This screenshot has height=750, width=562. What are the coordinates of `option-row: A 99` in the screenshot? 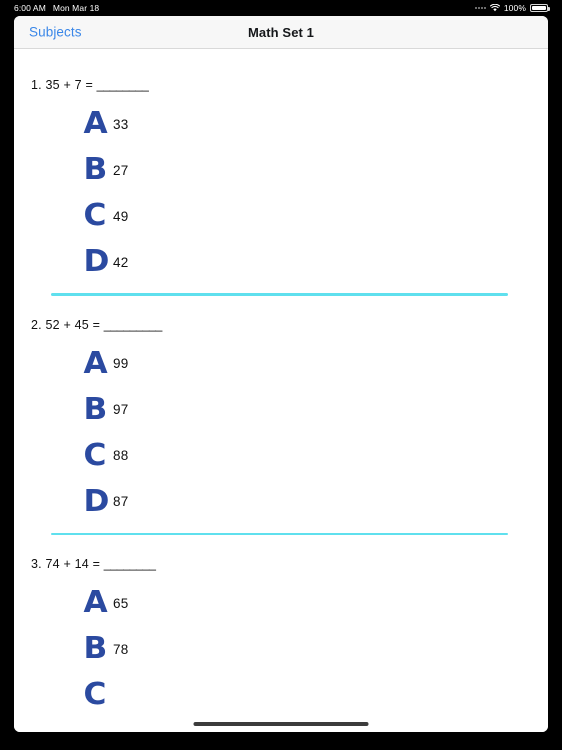 It's located at (281, 364).